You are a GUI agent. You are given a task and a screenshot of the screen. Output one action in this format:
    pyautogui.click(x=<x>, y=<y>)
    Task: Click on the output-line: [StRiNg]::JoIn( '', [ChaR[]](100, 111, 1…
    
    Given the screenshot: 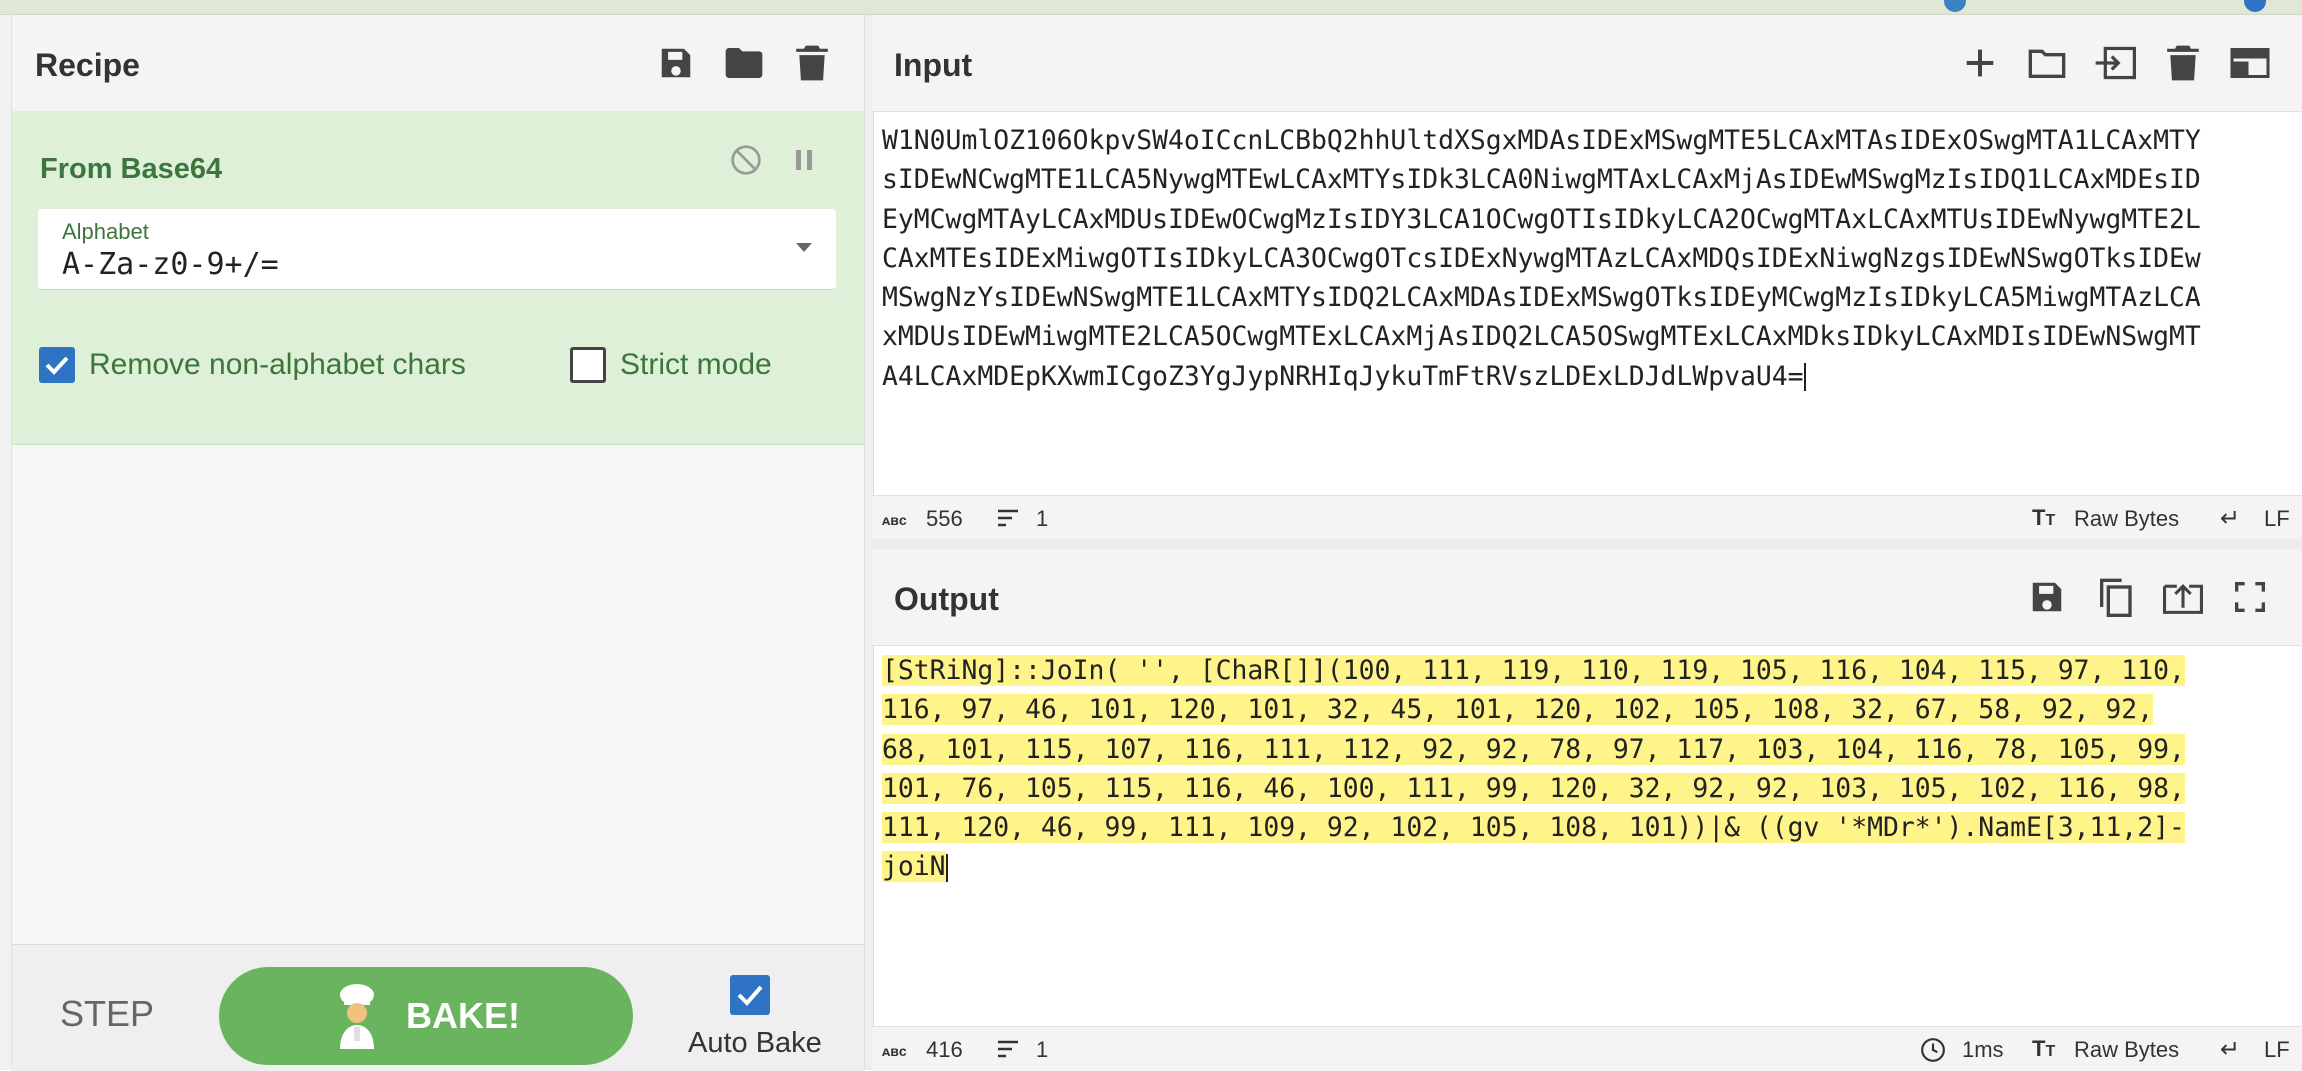 What is the action you would take?
    pyautogui.click(x=1533, y=670)
    